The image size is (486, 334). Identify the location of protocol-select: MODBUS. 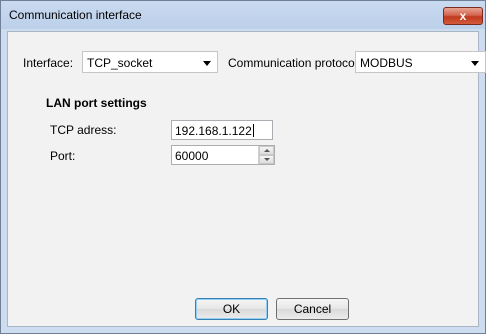
(420, 62).